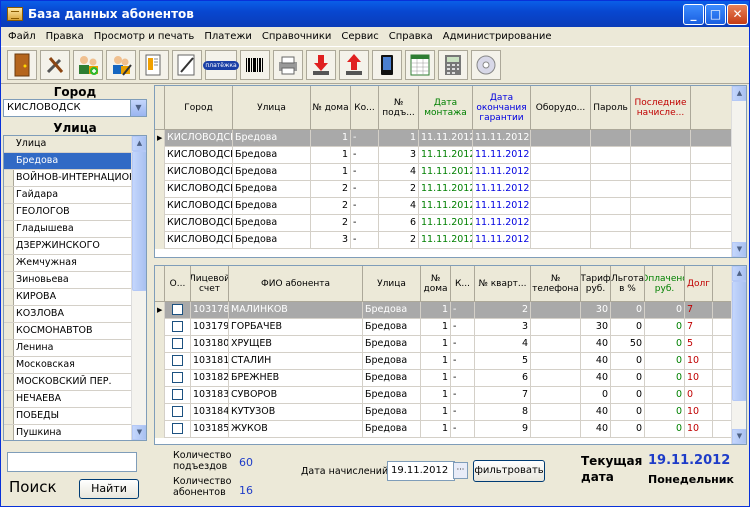 This screenshot has width=750, height=507. I want to click on street-item: Гладышева, so click(68, 229).